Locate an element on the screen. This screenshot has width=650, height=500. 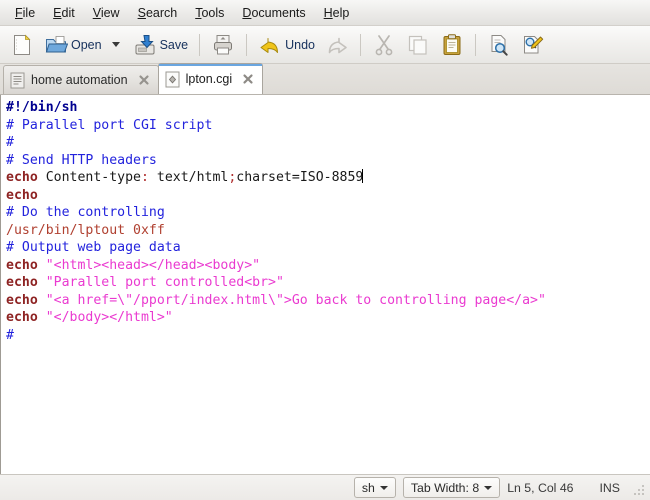
copy-icon is located at coordinates (417, 45).